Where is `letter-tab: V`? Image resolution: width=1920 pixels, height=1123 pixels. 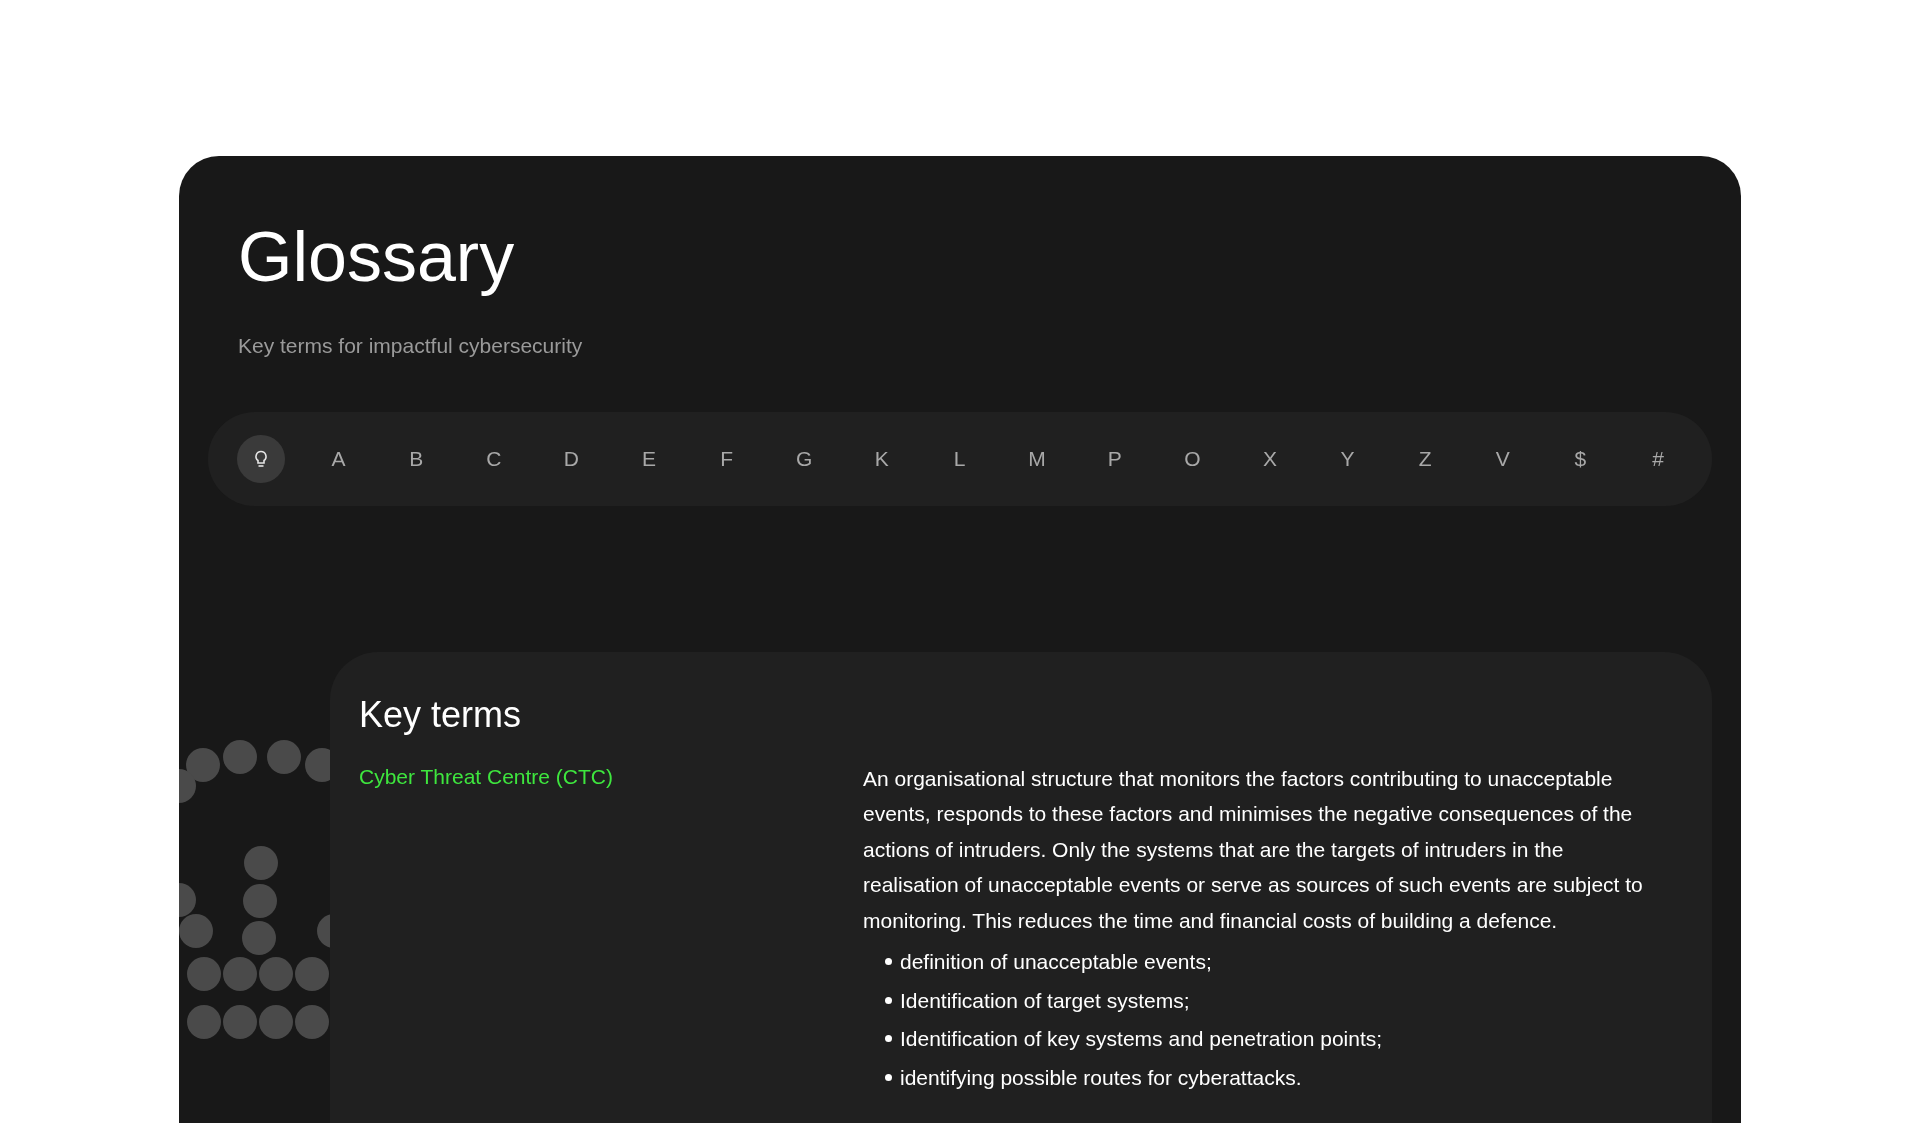 letter-tab: V is located at coordinates (1502, 458).